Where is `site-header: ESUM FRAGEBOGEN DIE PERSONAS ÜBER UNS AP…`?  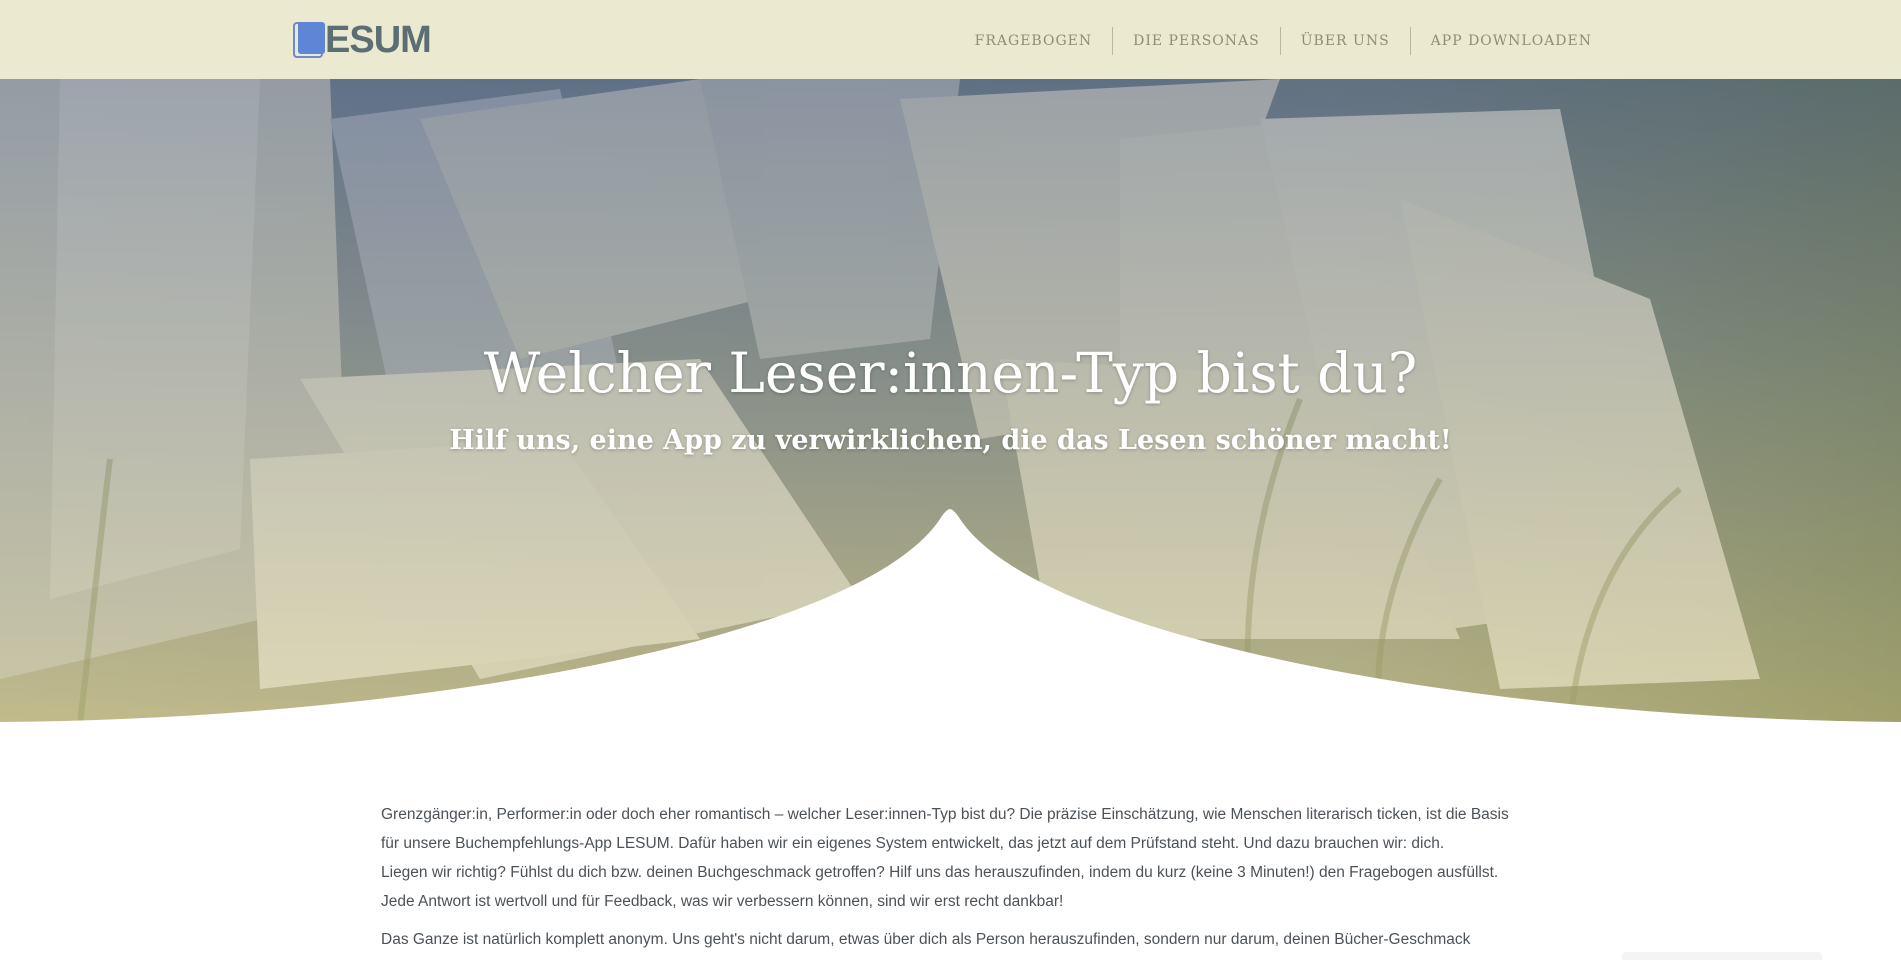
site-header: ESUM FRAGEBOGEN DIE PERSONAS ÜBER UNS AP… is located at coordinates (950, 39).